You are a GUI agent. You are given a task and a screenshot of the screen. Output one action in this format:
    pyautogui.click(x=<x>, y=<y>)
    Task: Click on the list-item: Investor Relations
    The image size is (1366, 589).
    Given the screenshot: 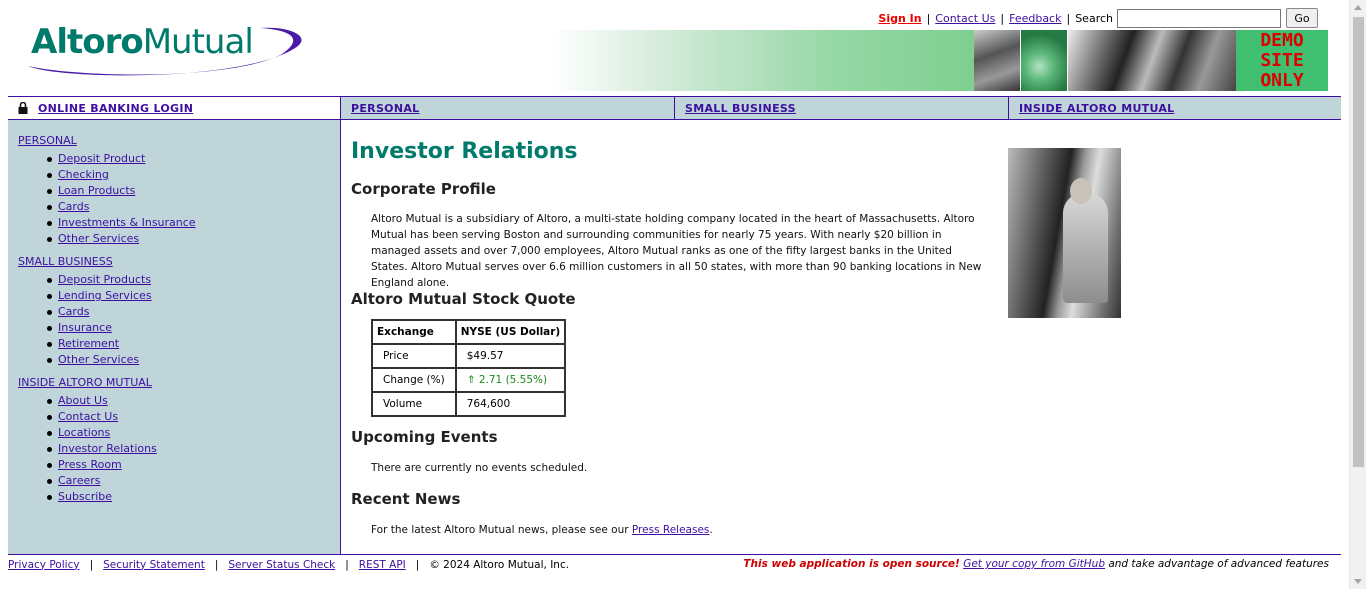 What is the action you would take?
    pyautogui.click(x=193, y=449)
    